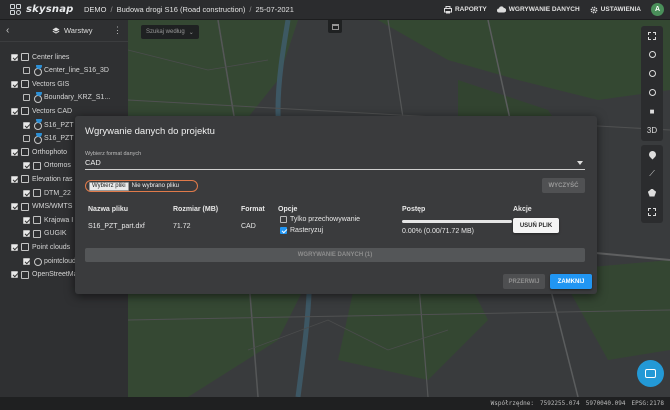  What do you see at coordinates (253, 209) in the screenshot?
I see `col-header-format: Format` at bounding box center [253, 209].